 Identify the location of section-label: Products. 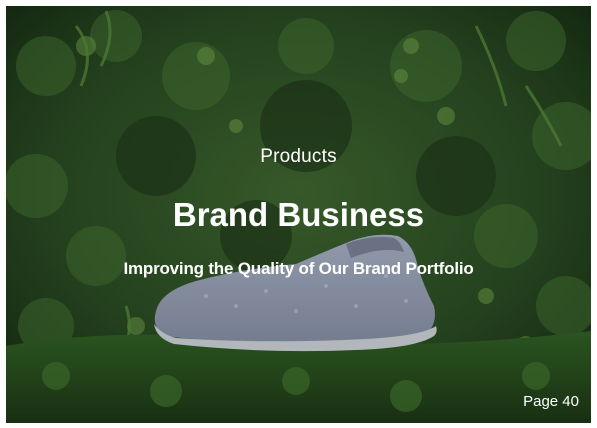
(298, 156).